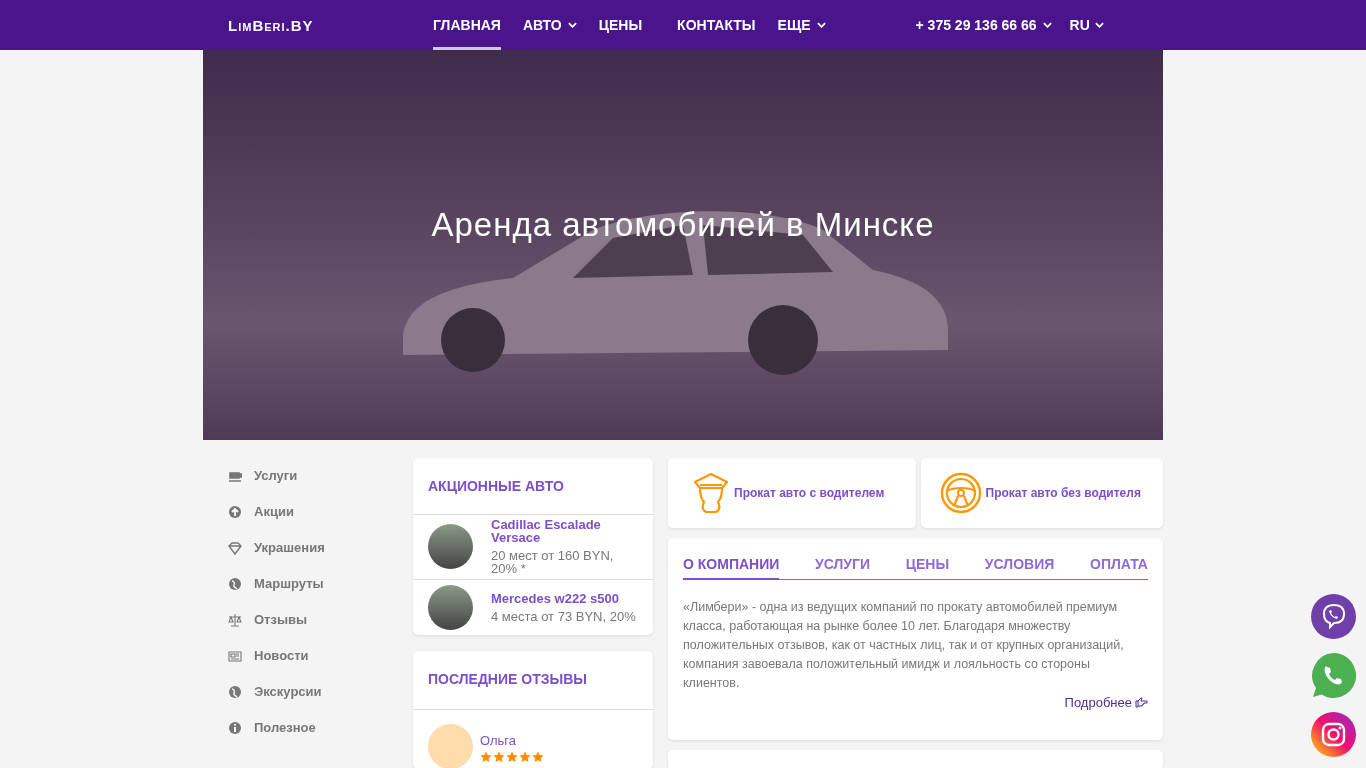  What do you see at coordinates (564, 531) in the screenshot?
I see `car-link: Cadillac Escalade Versace` at bounding box center [564, 531].